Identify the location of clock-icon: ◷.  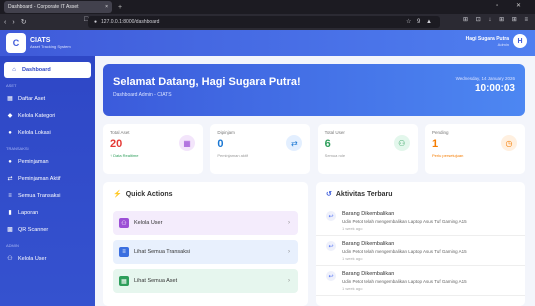
(508, 143).